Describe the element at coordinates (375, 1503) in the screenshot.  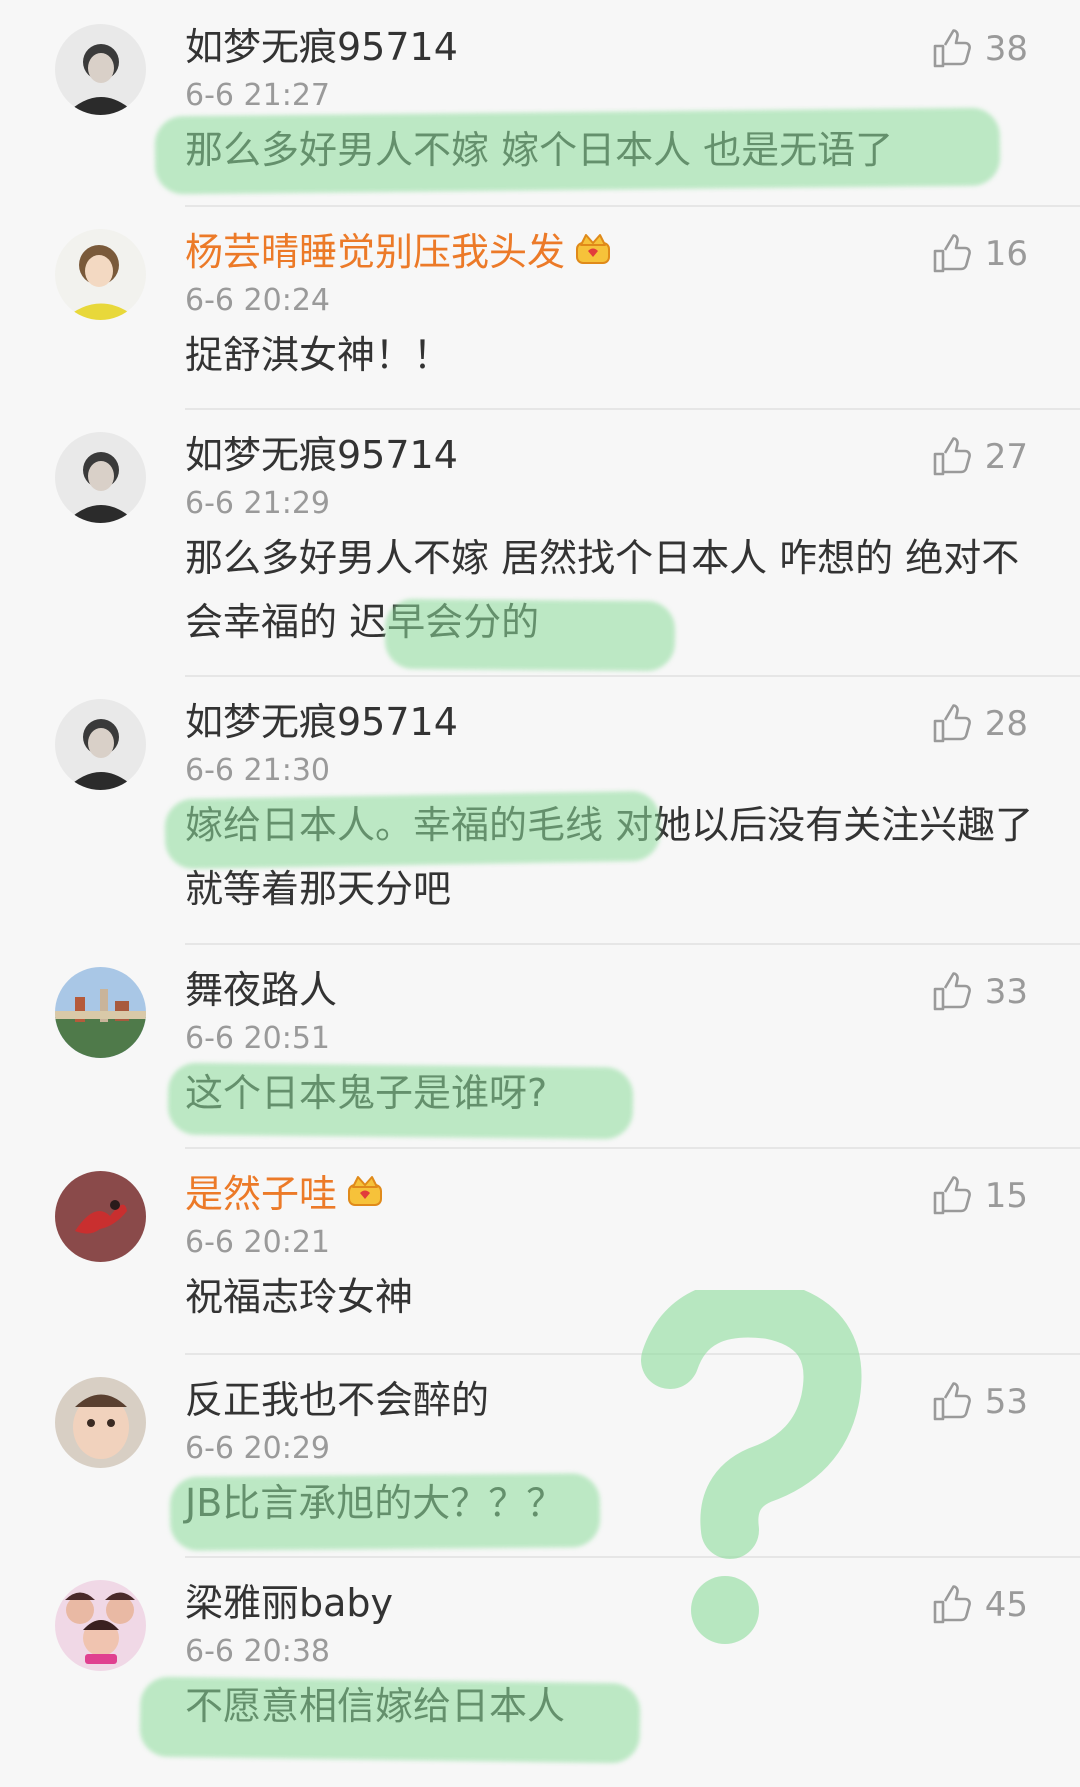
I see `comment-text: JB比言承旭的大？？？` at that location.